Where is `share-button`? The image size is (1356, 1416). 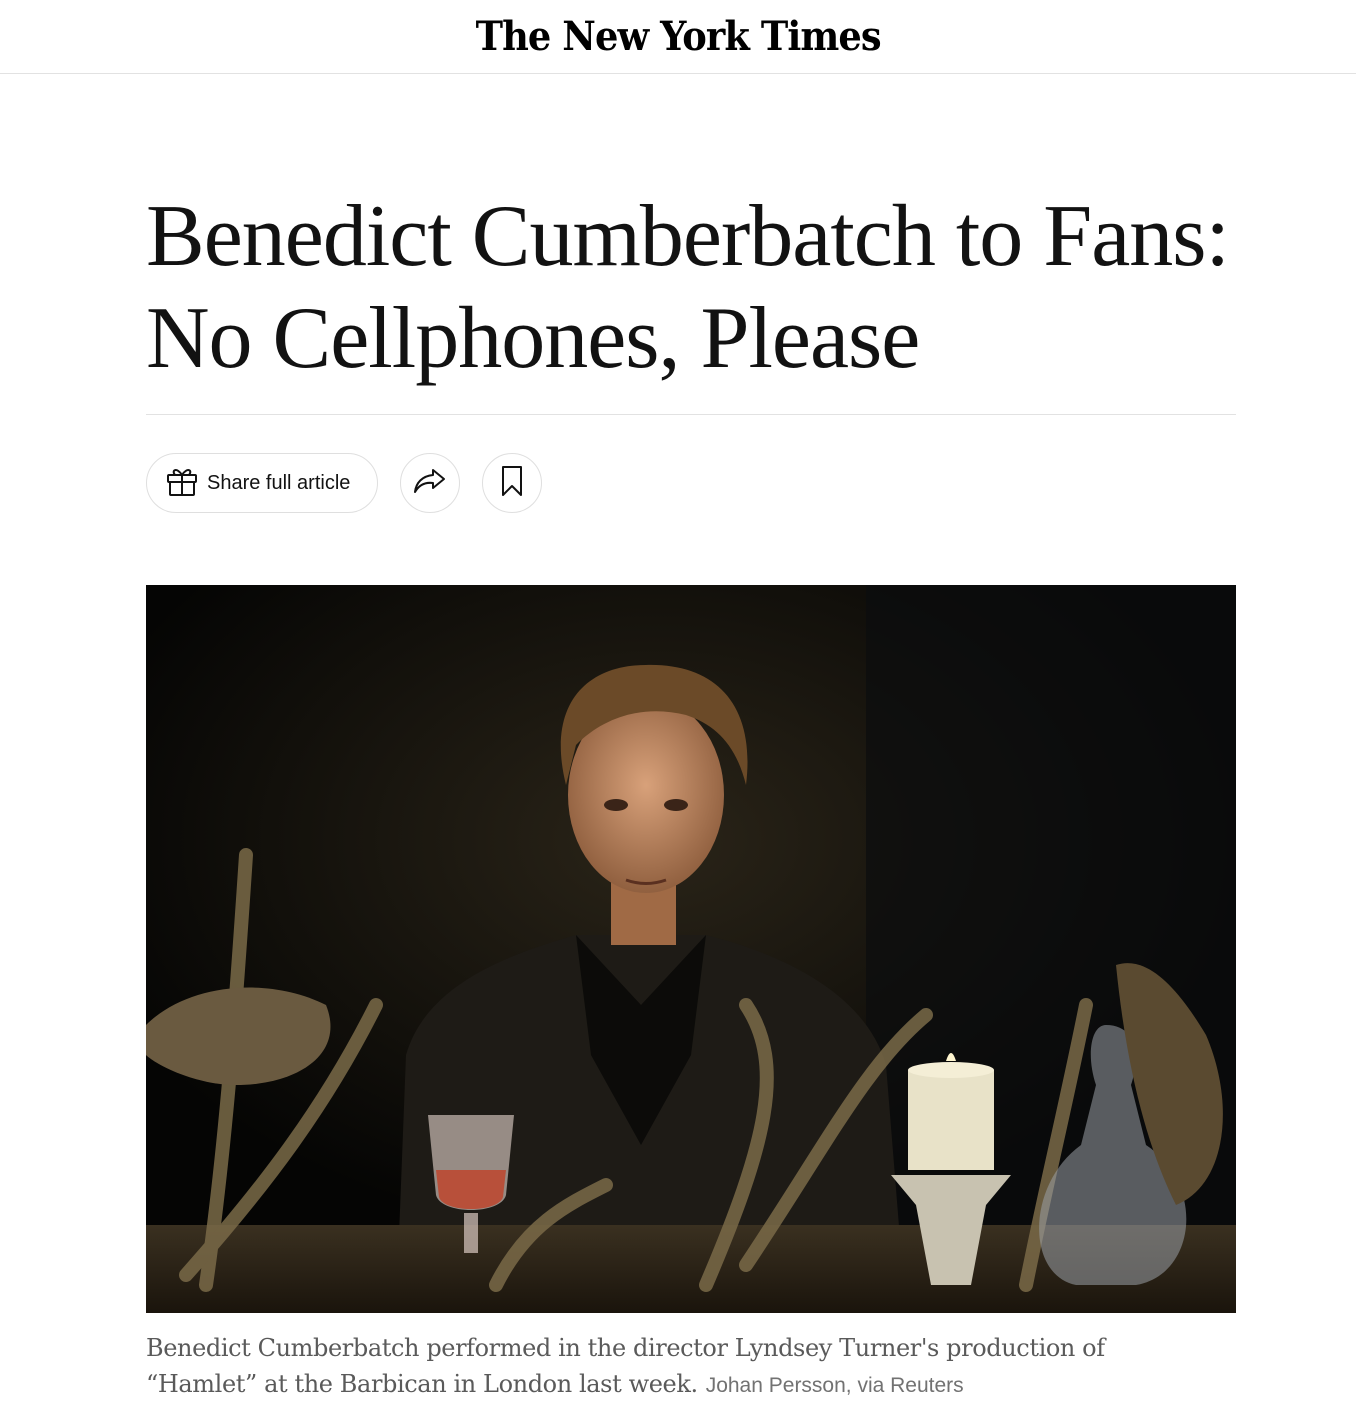
share-button is located at coordinates (430, 483).